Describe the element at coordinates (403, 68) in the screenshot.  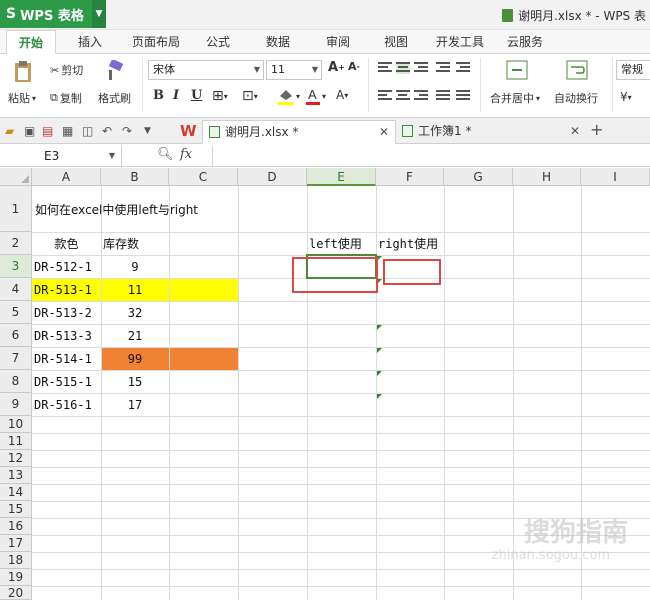
I see `align-middle-icon` at that location.